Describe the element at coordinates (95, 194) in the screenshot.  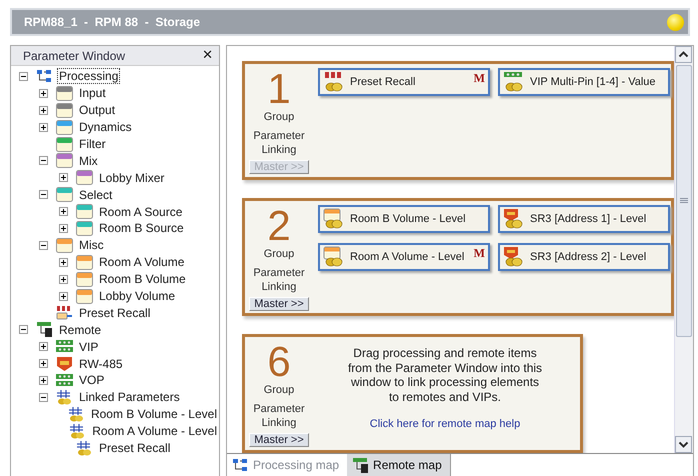
I see `tree-item: Select` at that location.